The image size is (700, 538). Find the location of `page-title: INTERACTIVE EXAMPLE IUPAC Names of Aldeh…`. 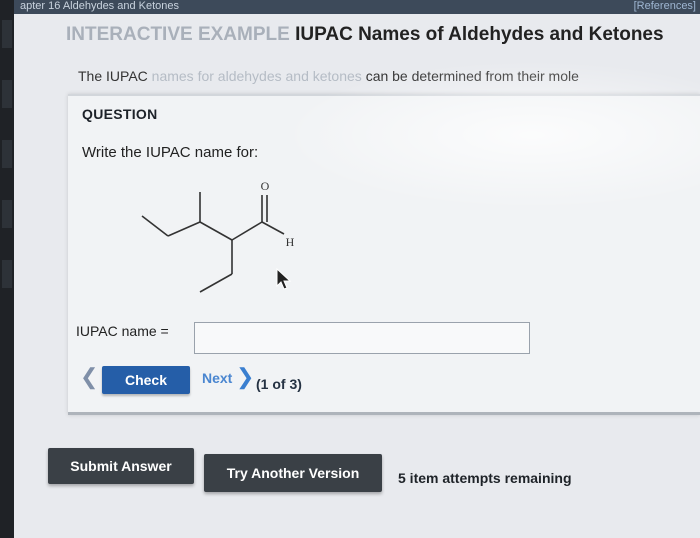

page-title: INTERACTIVE EXAMPLE IUPAC Names of Aldeh… is located at coordinates (365, 35).